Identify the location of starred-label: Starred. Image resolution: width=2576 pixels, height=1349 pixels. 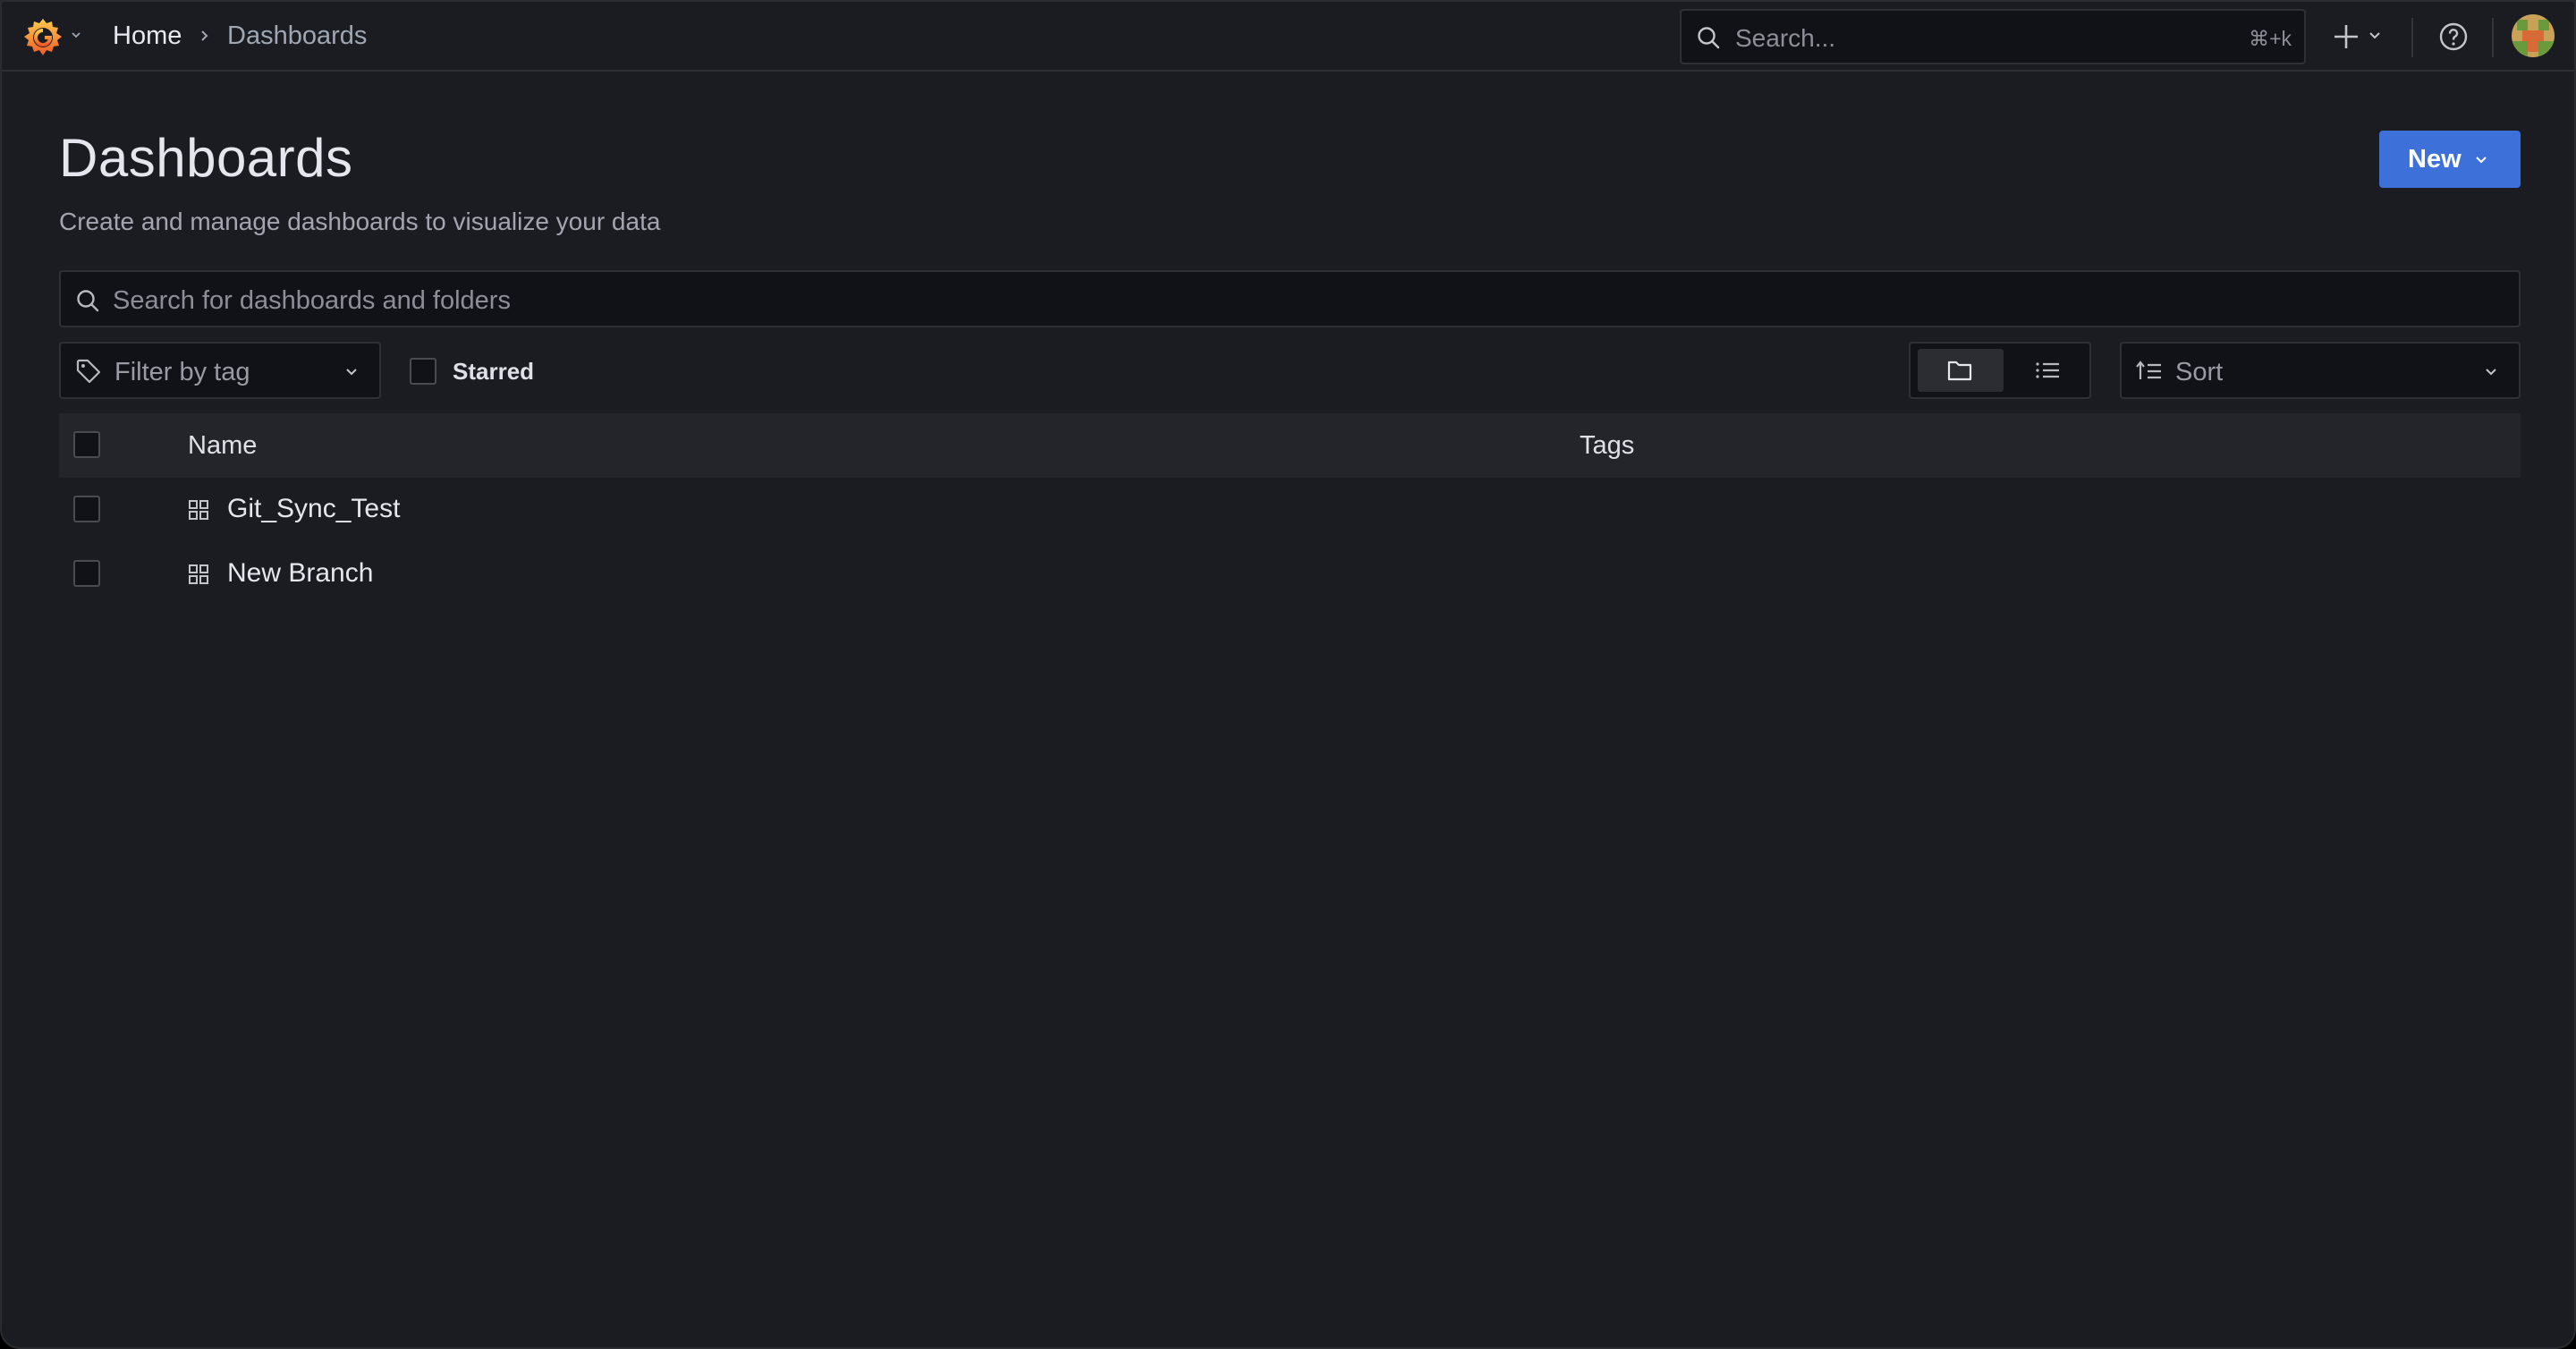
(493, 372).